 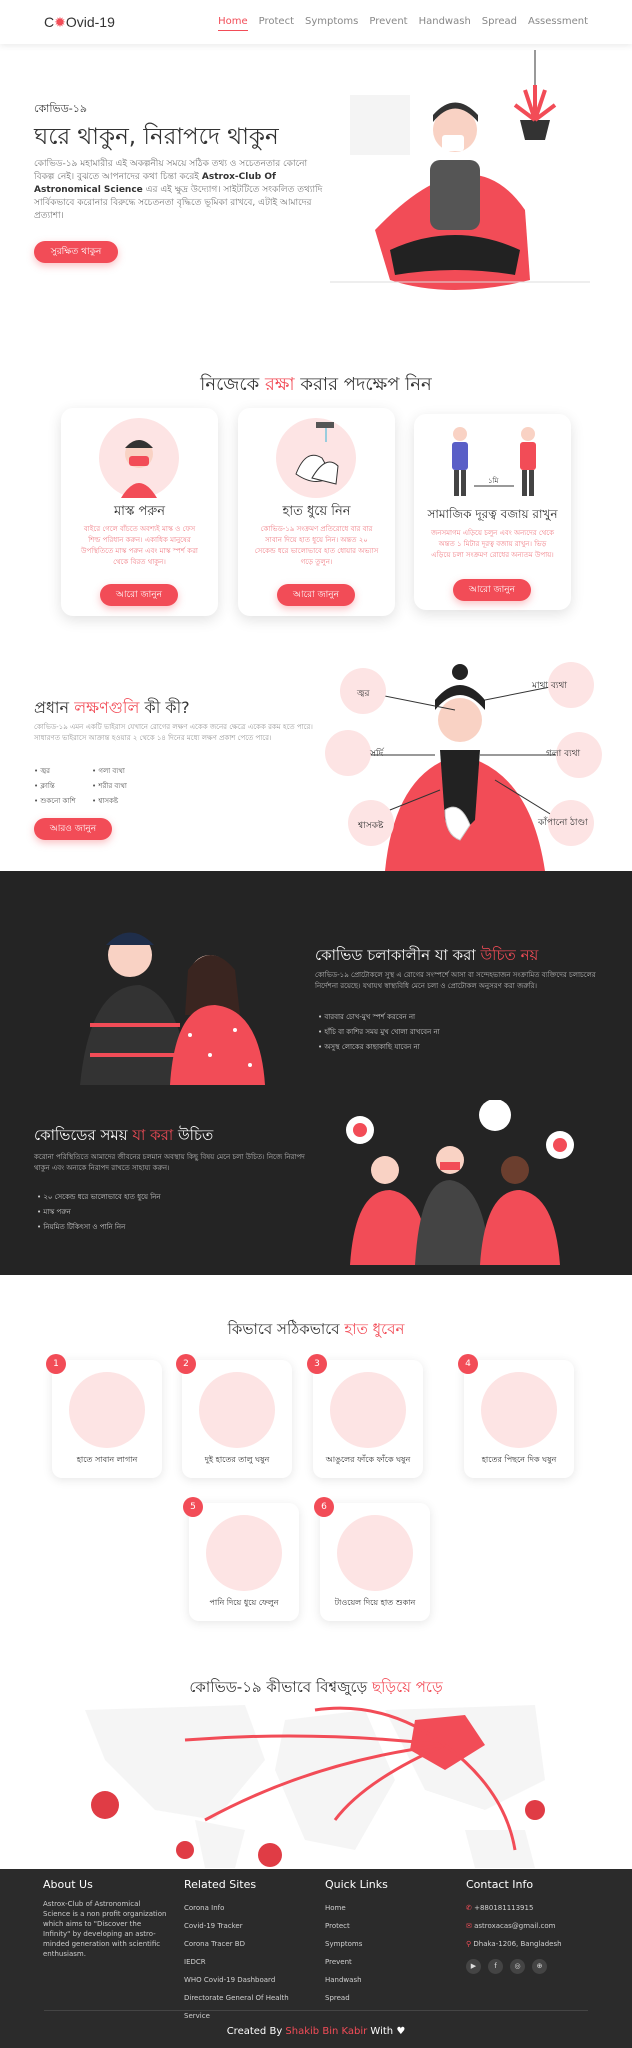 I want to click on symptom-item: ক্লান্তি, so click(x=55, y=786).